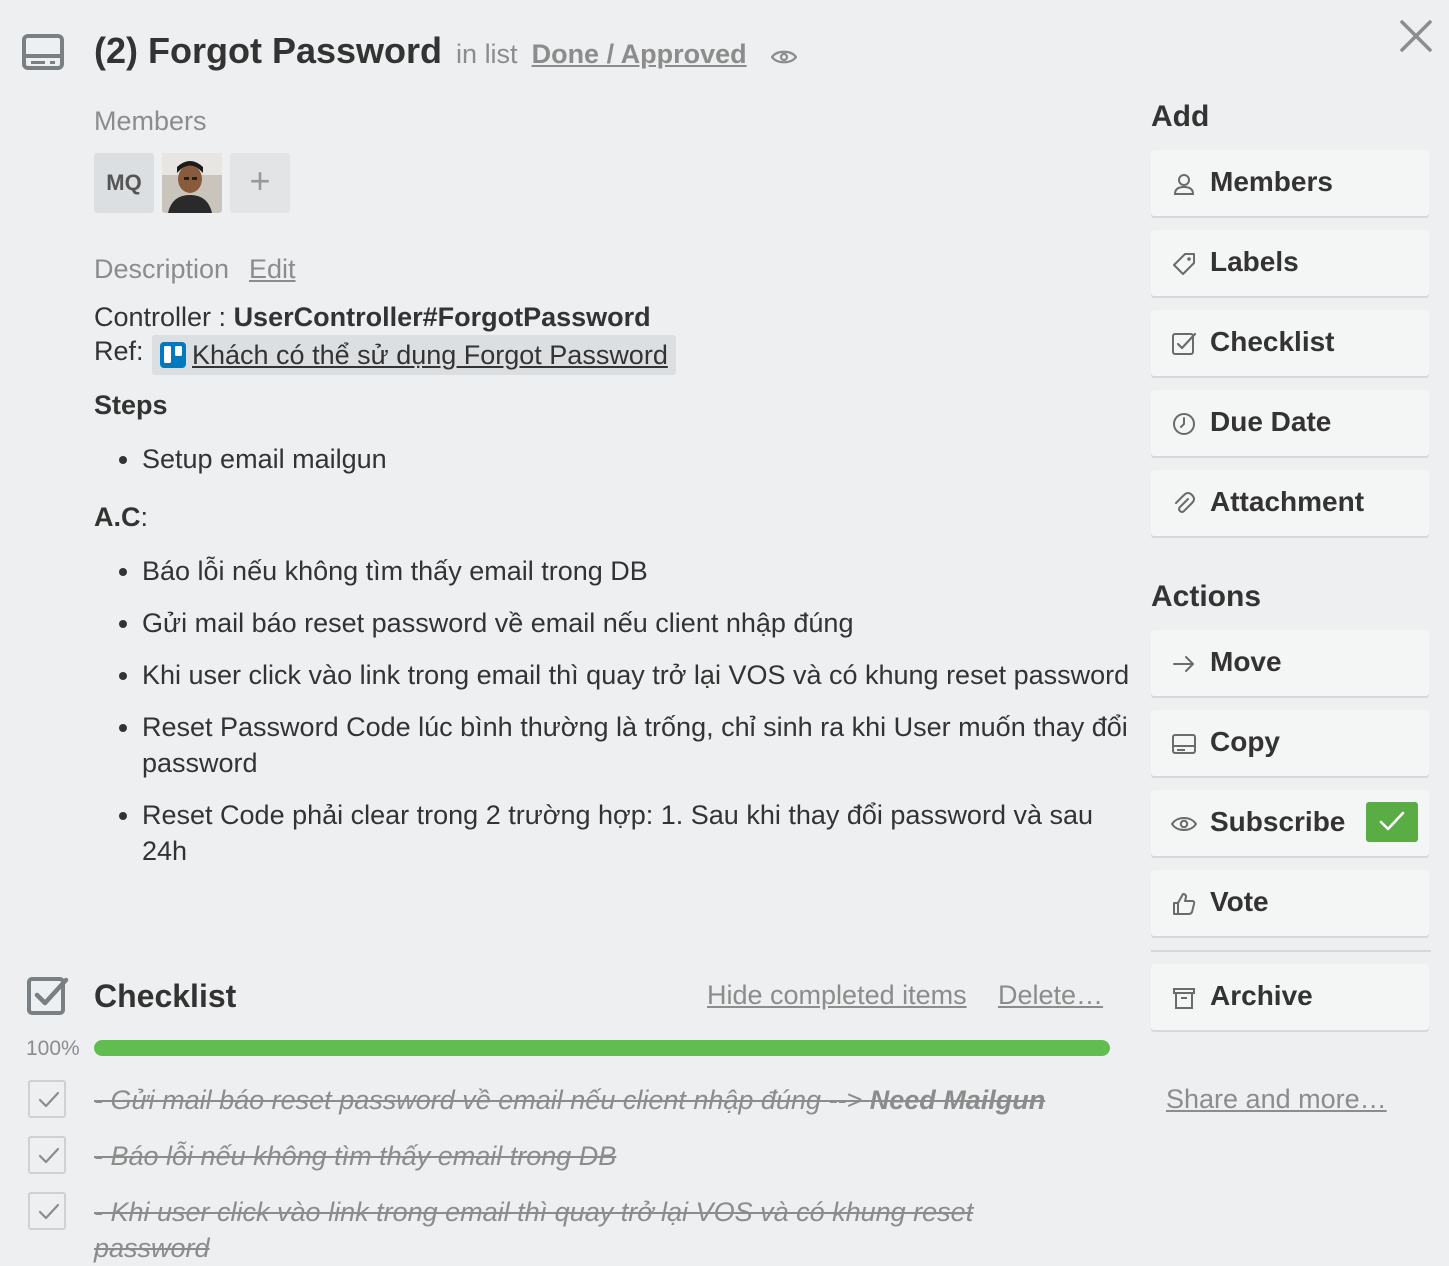  Describe the element at coordinates (268, 50) in the screenshot. I see `card-title: (2) Forgot Password` at that location.